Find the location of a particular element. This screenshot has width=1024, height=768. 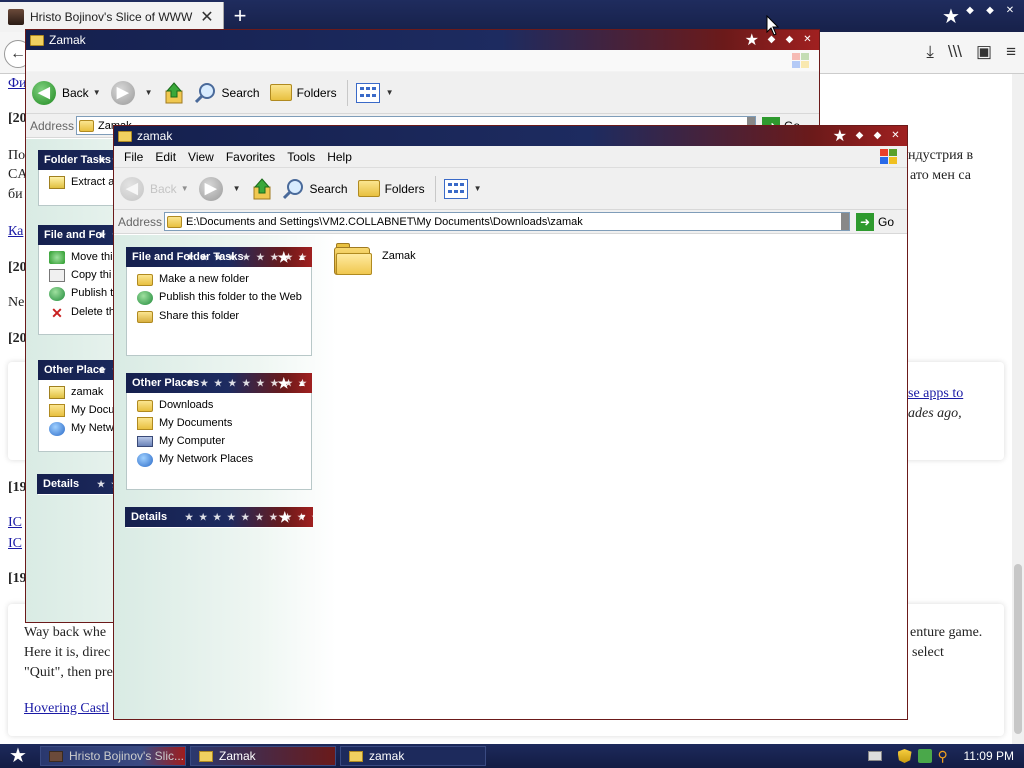

scrollbar-thumb is located at coordinates (1018, 649).